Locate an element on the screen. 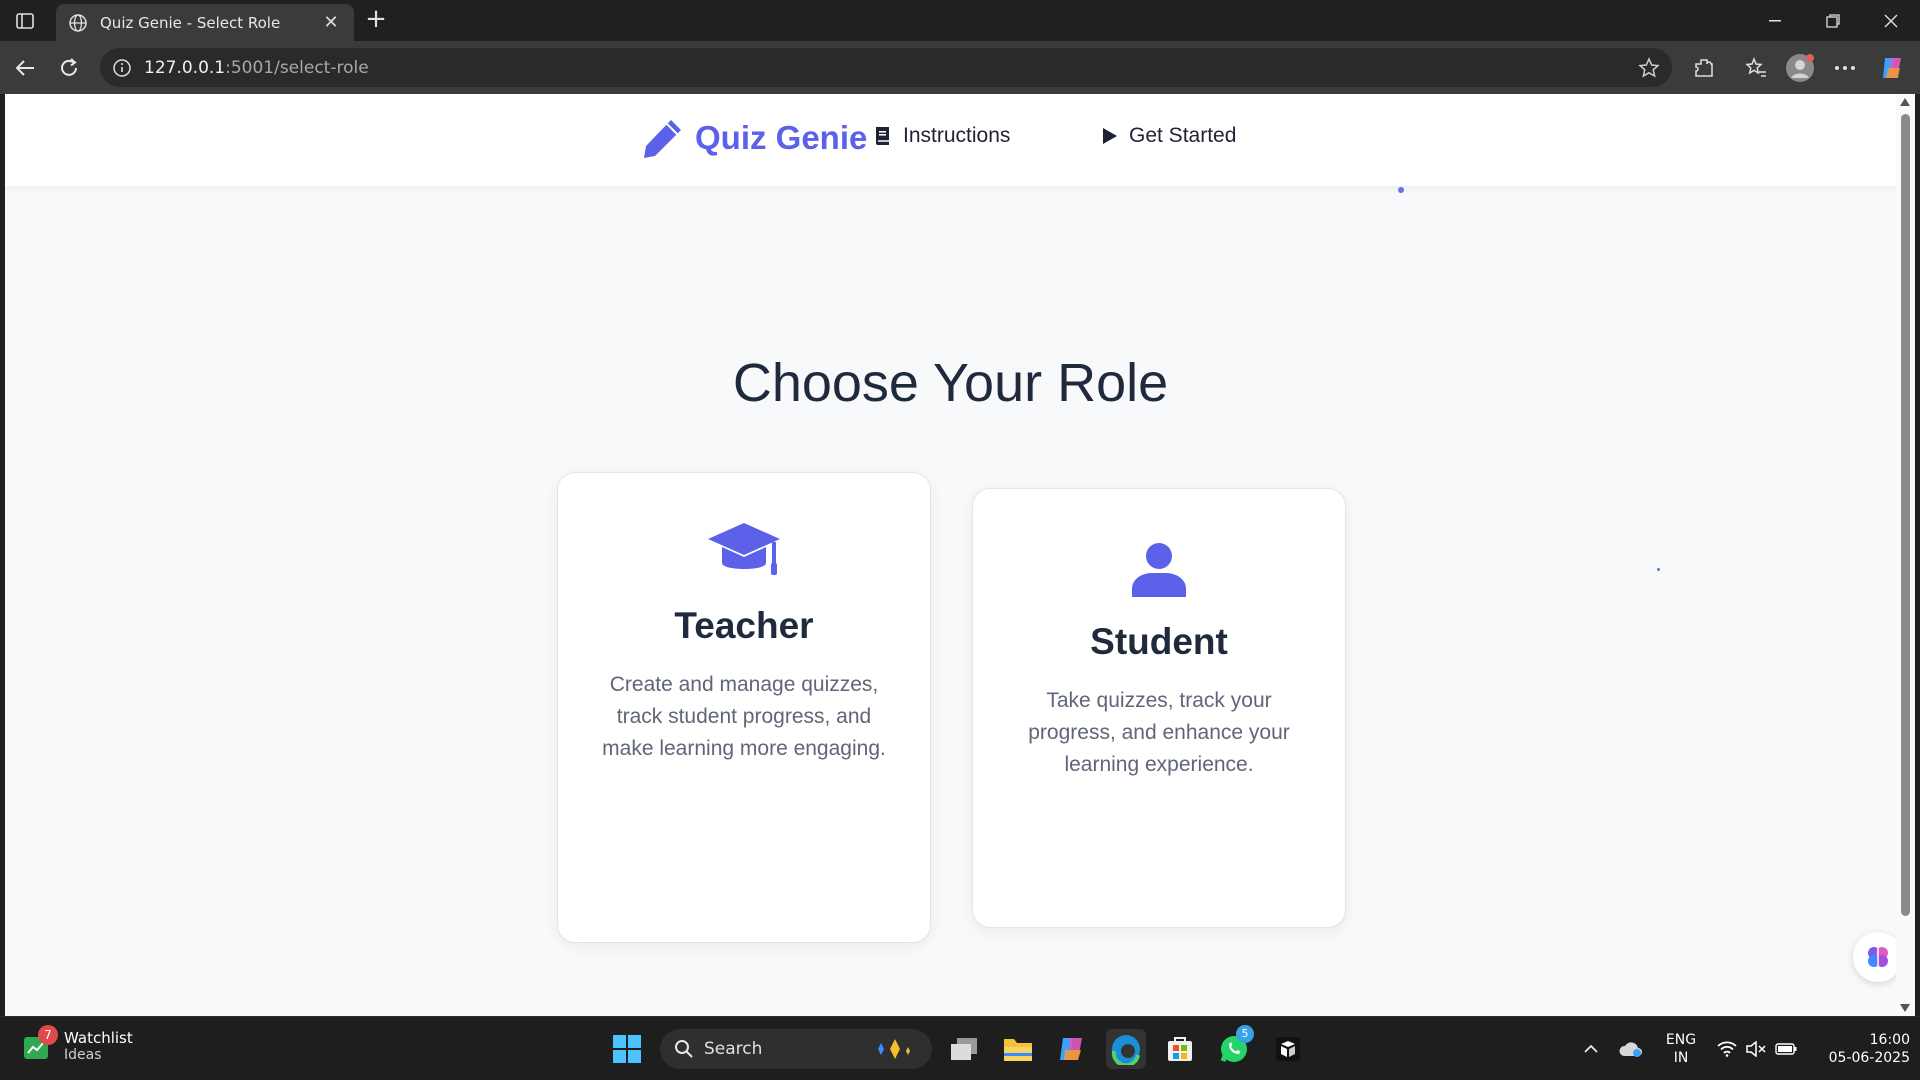 This screenshot has width=1920, height=1080. page-title: Choose Your Role is located at coordinates (950, 383).